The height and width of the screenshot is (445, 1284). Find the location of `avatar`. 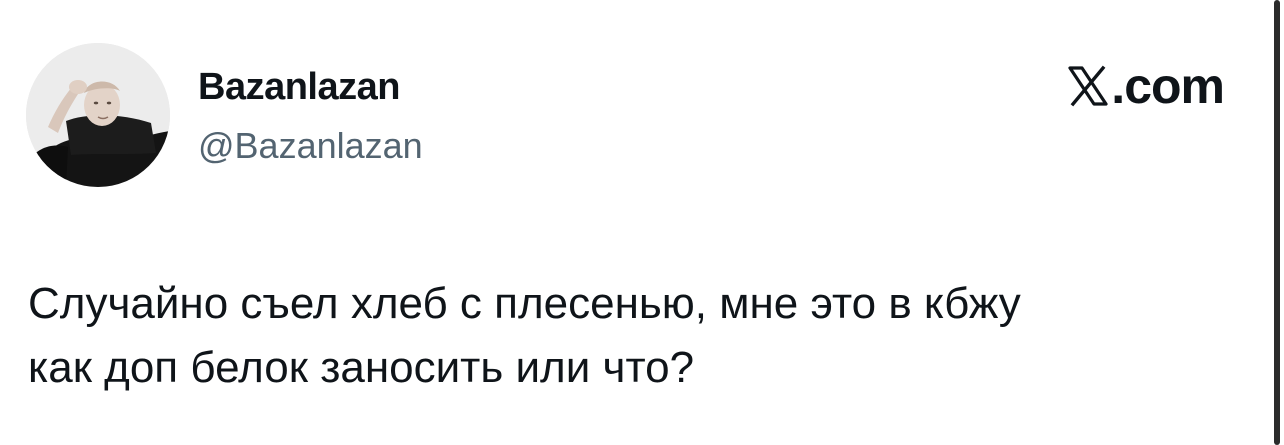

avatar is located at coordinates (98, 115).